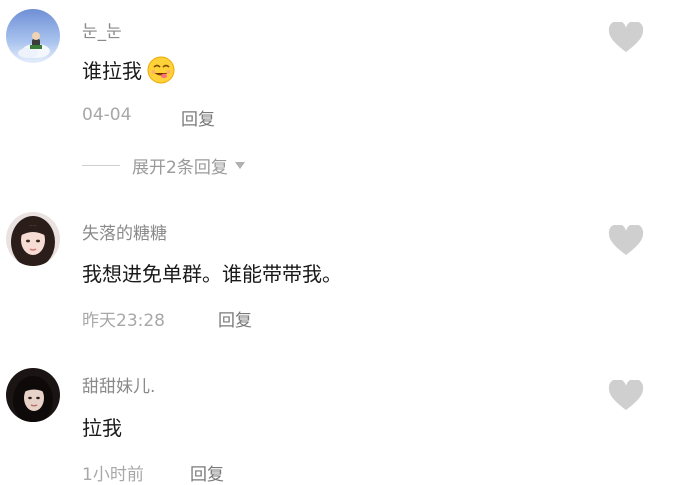  What do you see at coordinates (113, 475) in the screenshot?
I see `comment-time: 1小时前` at bounding box center [113, 475].